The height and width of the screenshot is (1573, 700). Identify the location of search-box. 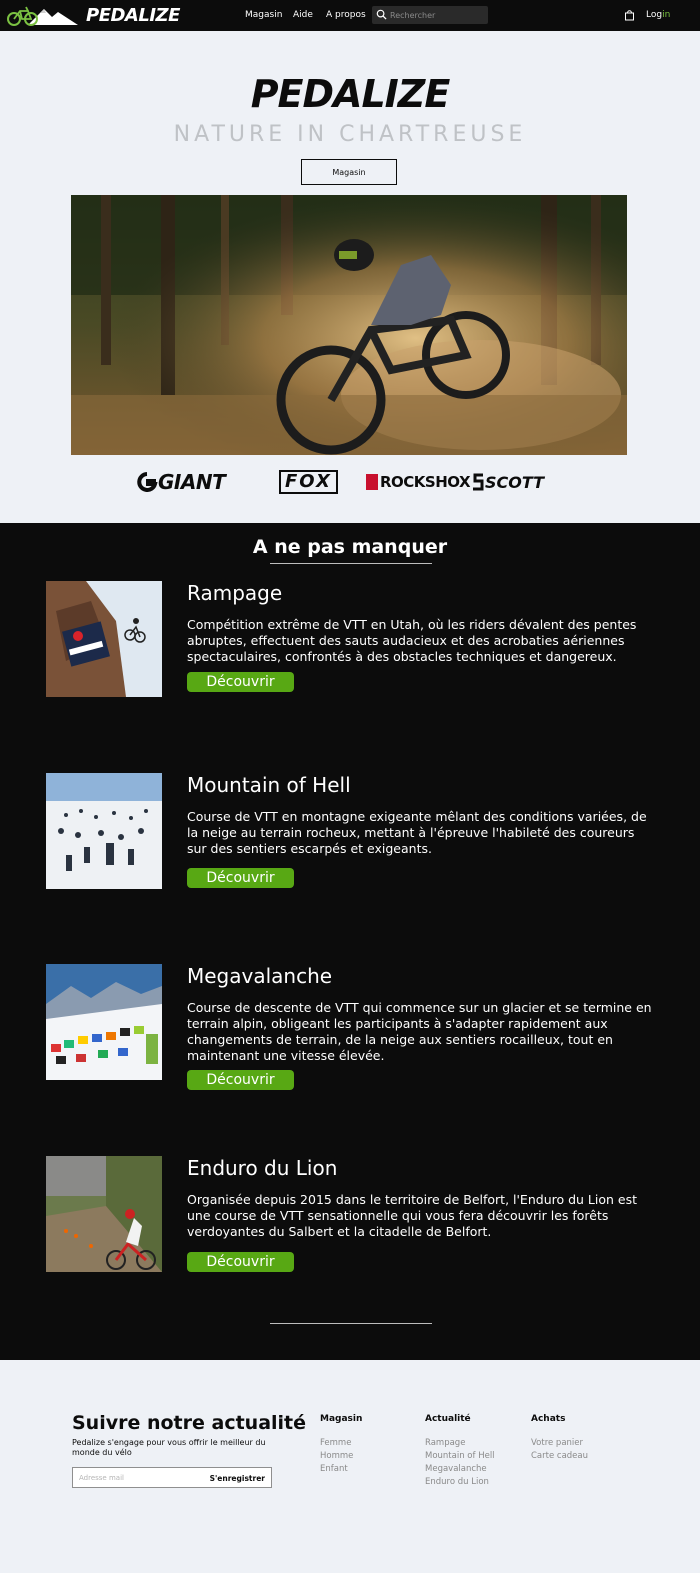
(430, 15).